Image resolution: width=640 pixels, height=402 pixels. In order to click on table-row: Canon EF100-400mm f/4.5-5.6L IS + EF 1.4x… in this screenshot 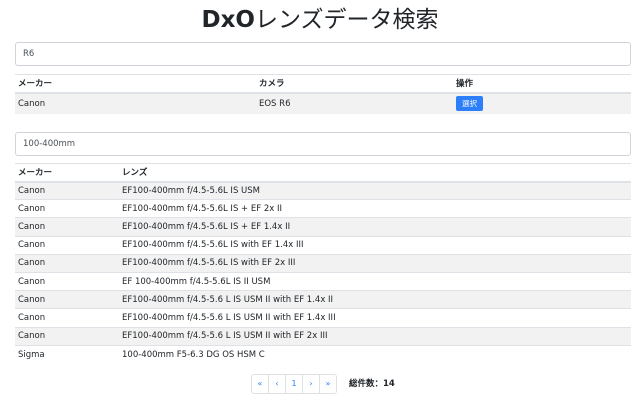, I will do `click(323, 227)`.